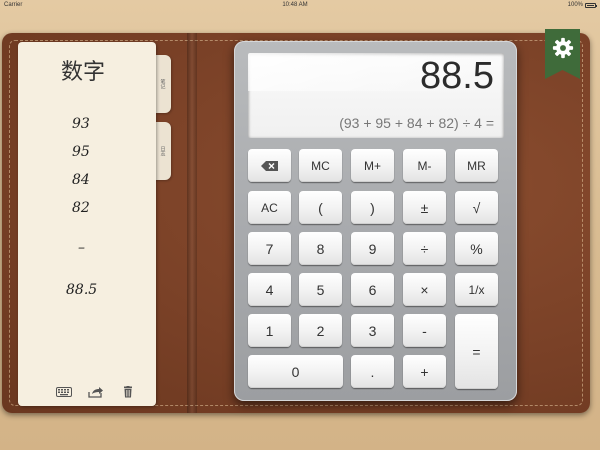  Describe the element at coordinates (372, 248) in the screenshot. I see `digit-9-button: 9` at that location.